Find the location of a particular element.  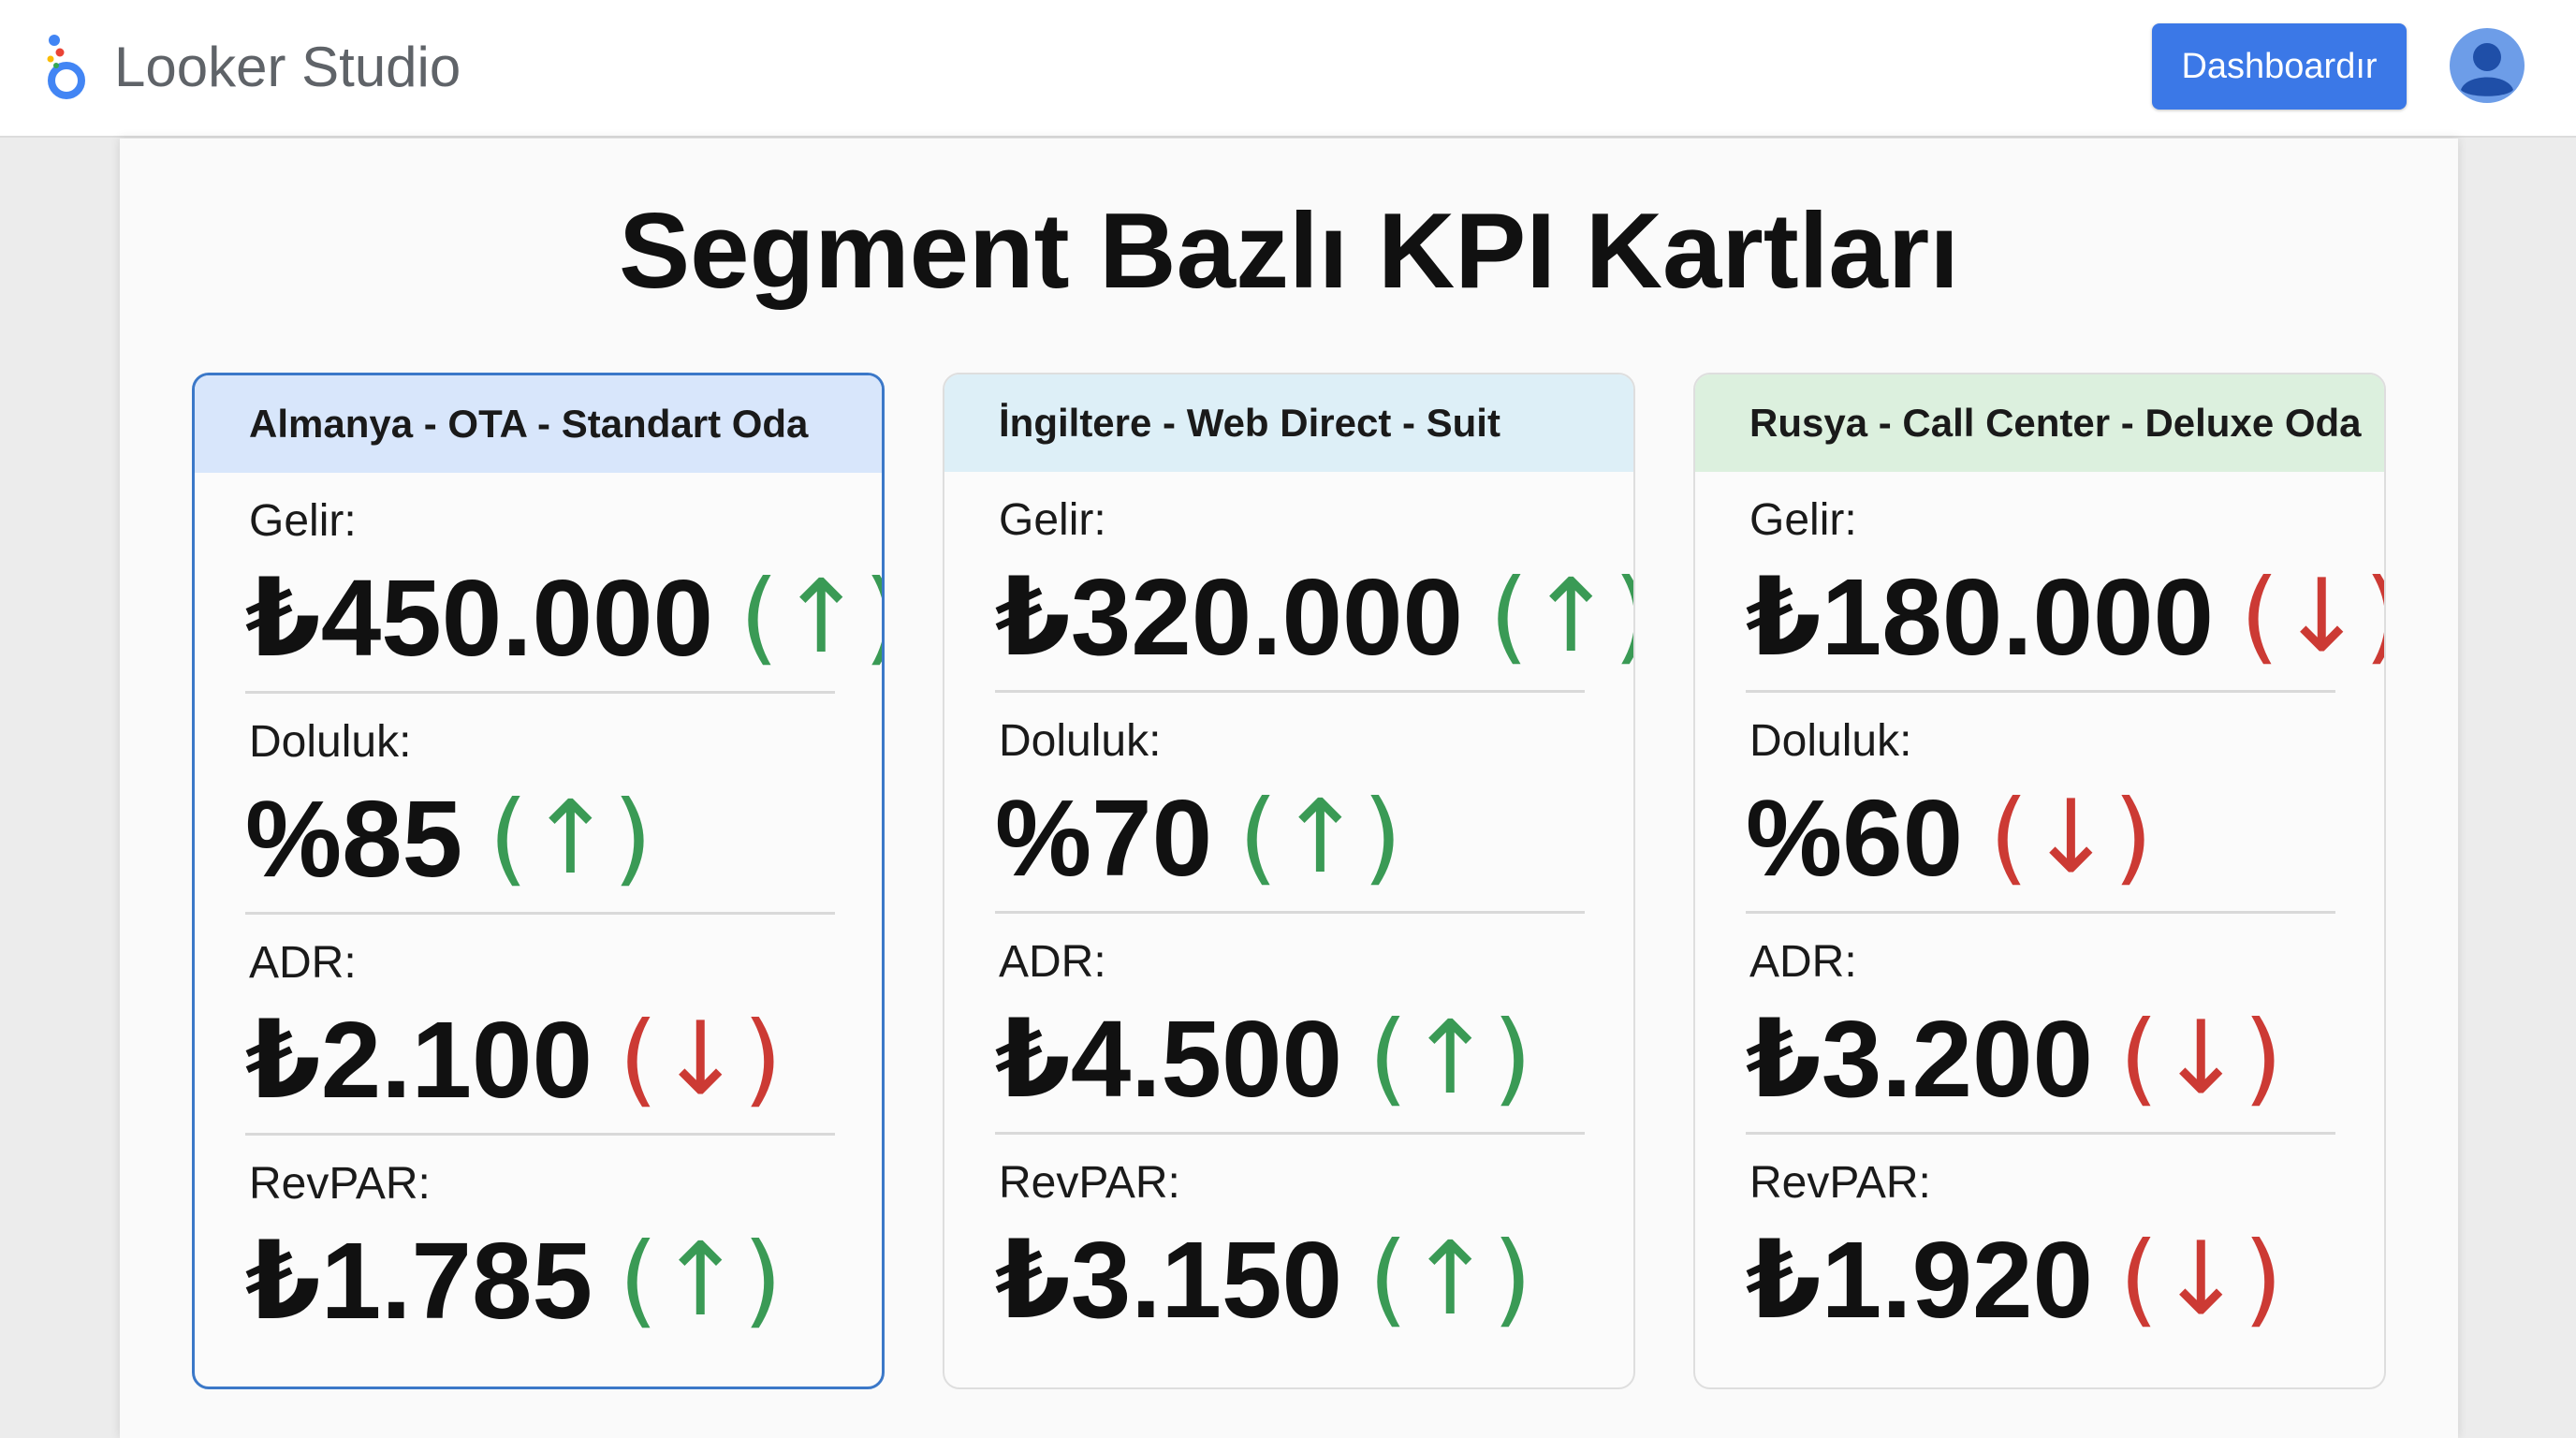

top-app-bar: Looker Studio Dashboardır is located at coordinates (1288, 69).